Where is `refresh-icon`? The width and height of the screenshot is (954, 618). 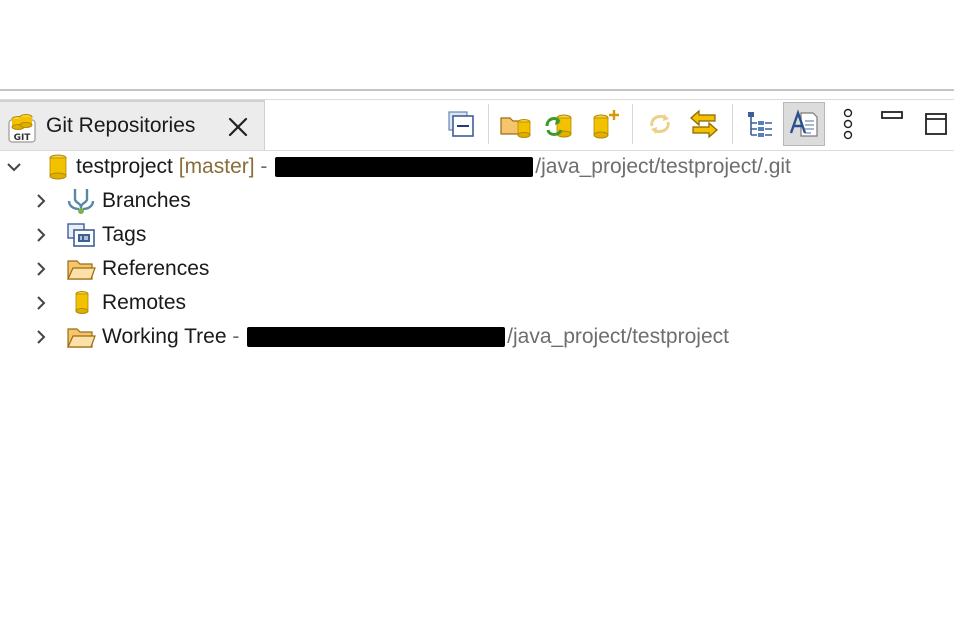
refresh-icon is located at coordinates (660, 124).